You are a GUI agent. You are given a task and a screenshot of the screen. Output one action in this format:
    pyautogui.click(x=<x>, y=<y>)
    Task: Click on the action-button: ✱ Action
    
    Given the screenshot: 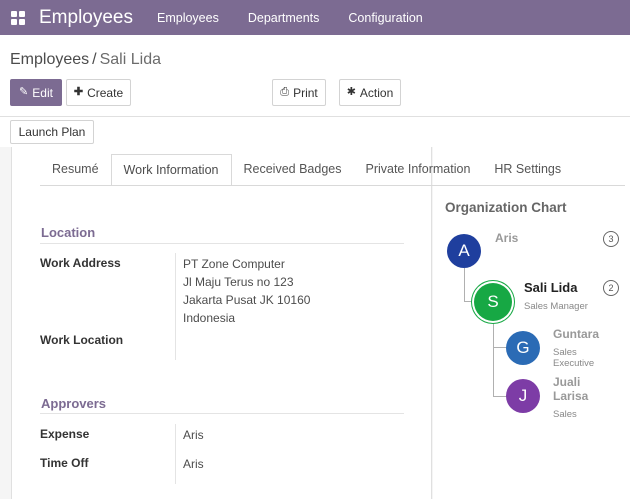 What is the action you would take?
    pyautogui.click(x=370, y=92)
    